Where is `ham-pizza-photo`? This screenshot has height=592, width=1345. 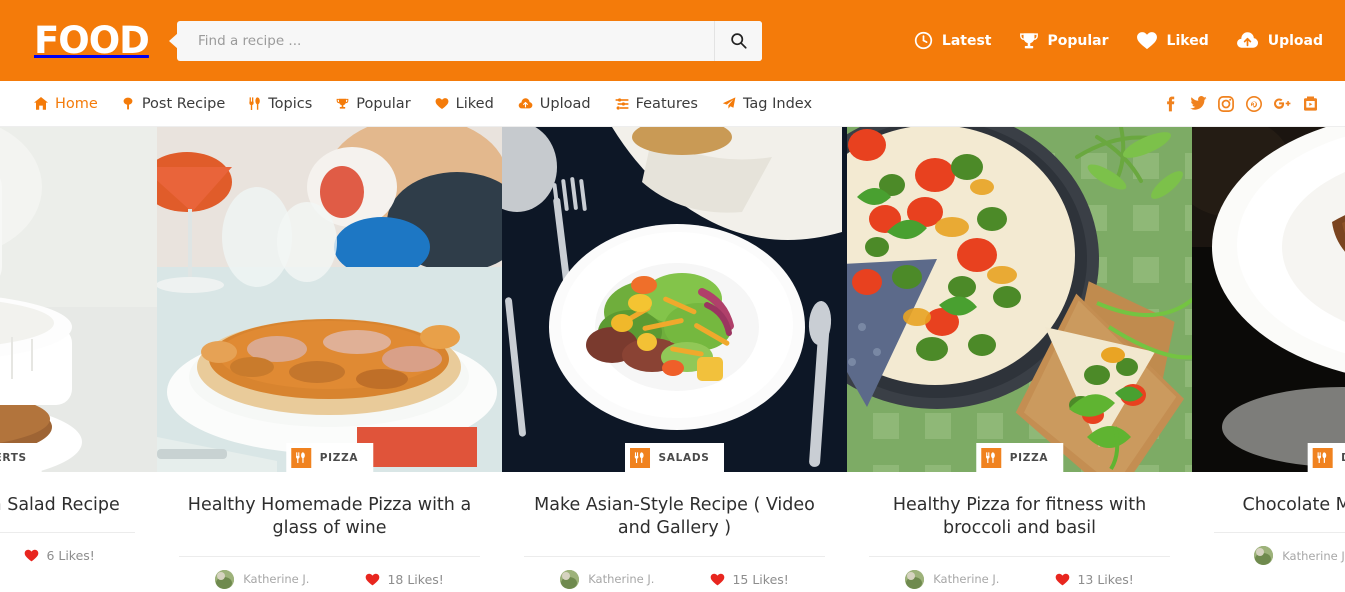 ham-pizza-photo is located at coordinates (329, 299).